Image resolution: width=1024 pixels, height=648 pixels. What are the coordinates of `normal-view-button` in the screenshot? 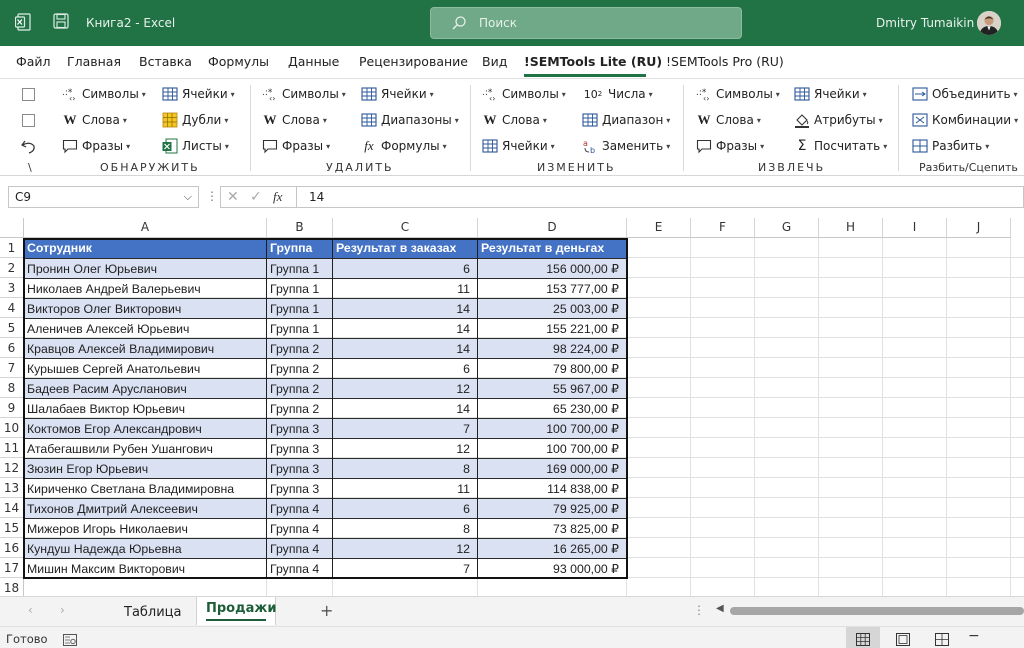 It's located at (863, 637).